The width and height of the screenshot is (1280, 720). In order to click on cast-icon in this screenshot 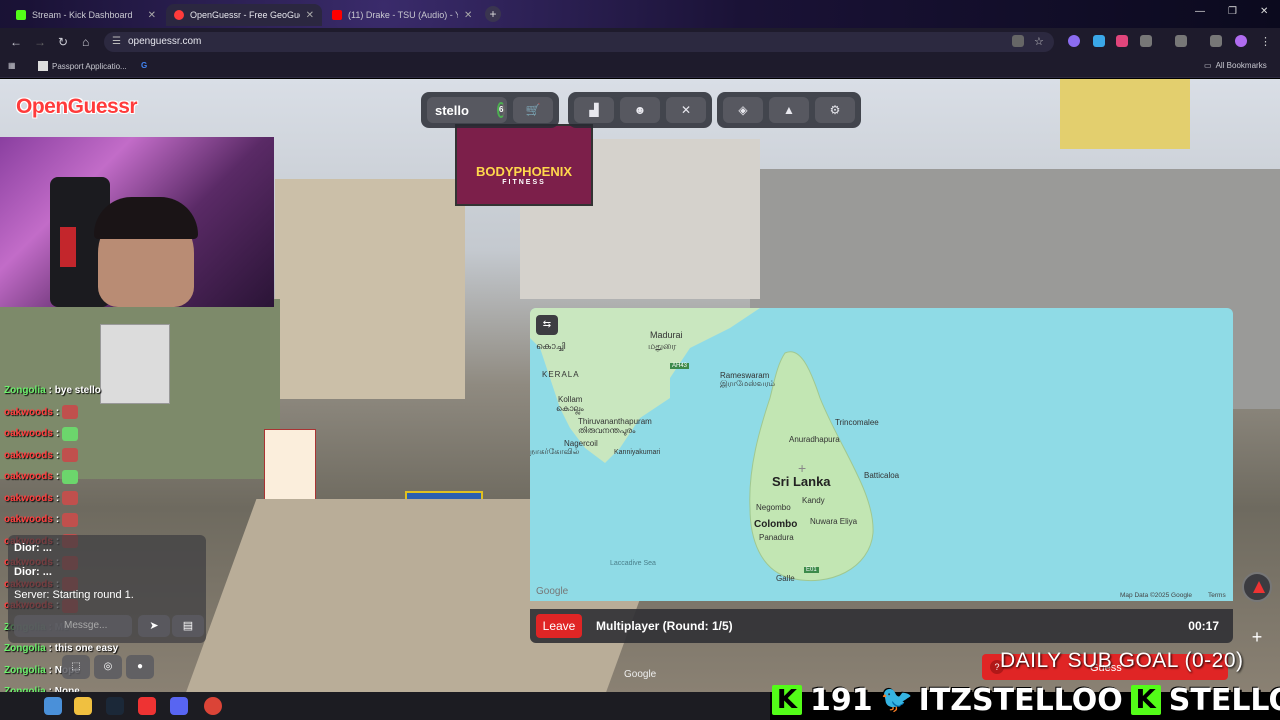, I will do `click(1181, 41)`.